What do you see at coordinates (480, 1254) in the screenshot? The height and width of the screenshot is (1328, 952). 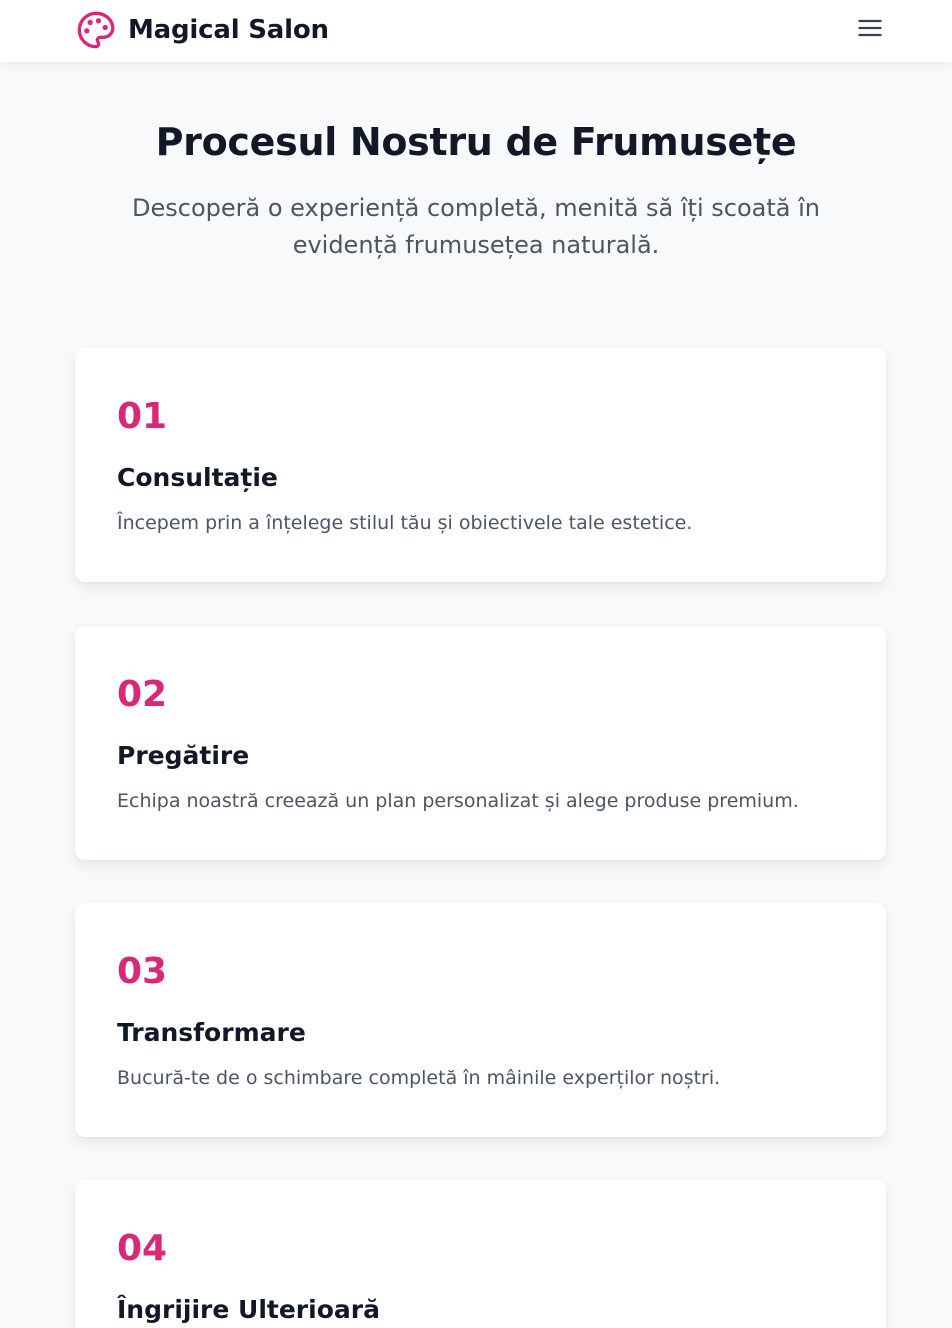 I see `step-card: 04 Îngrijire Ulterioară` at bounding box center [480, 1254].